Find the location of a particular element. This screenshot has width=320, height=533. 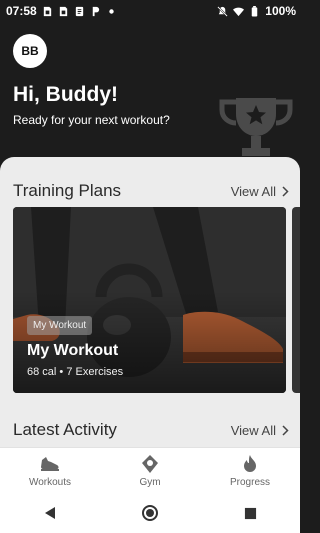

wifi-icon is located at coordinates (239, 11).